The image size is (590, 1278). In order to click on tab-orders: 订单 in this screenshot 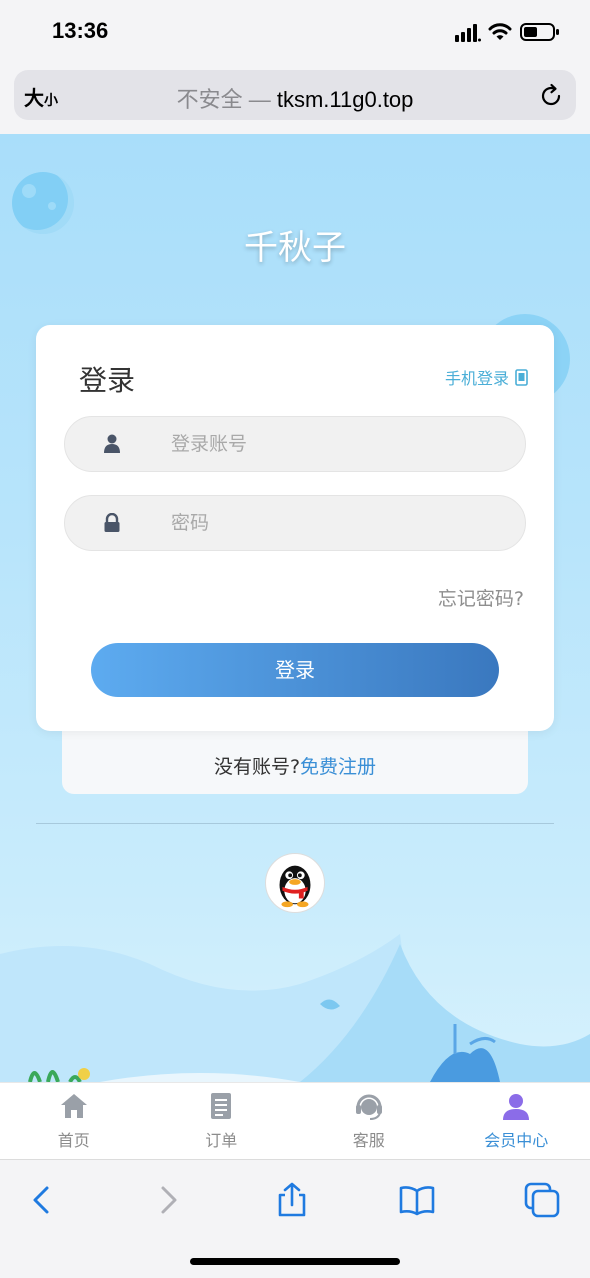, I will do `click(222, 1121)`.